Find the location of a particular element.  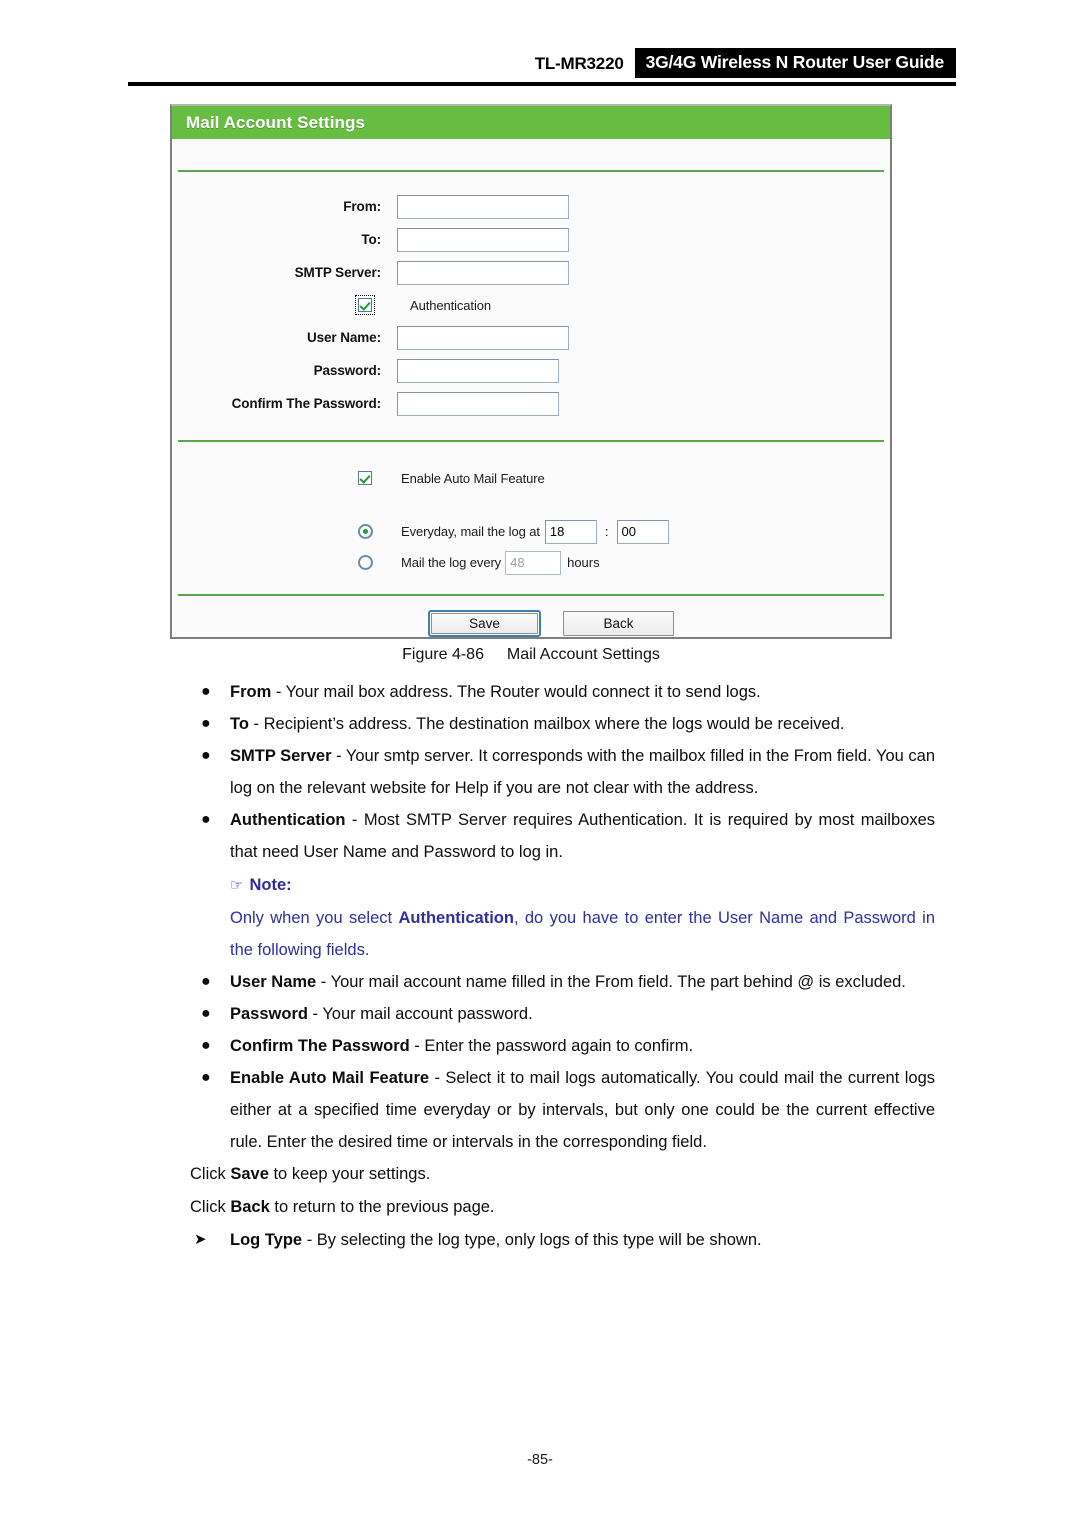

everyday-radio-holder is located at coordinates (365, 531).